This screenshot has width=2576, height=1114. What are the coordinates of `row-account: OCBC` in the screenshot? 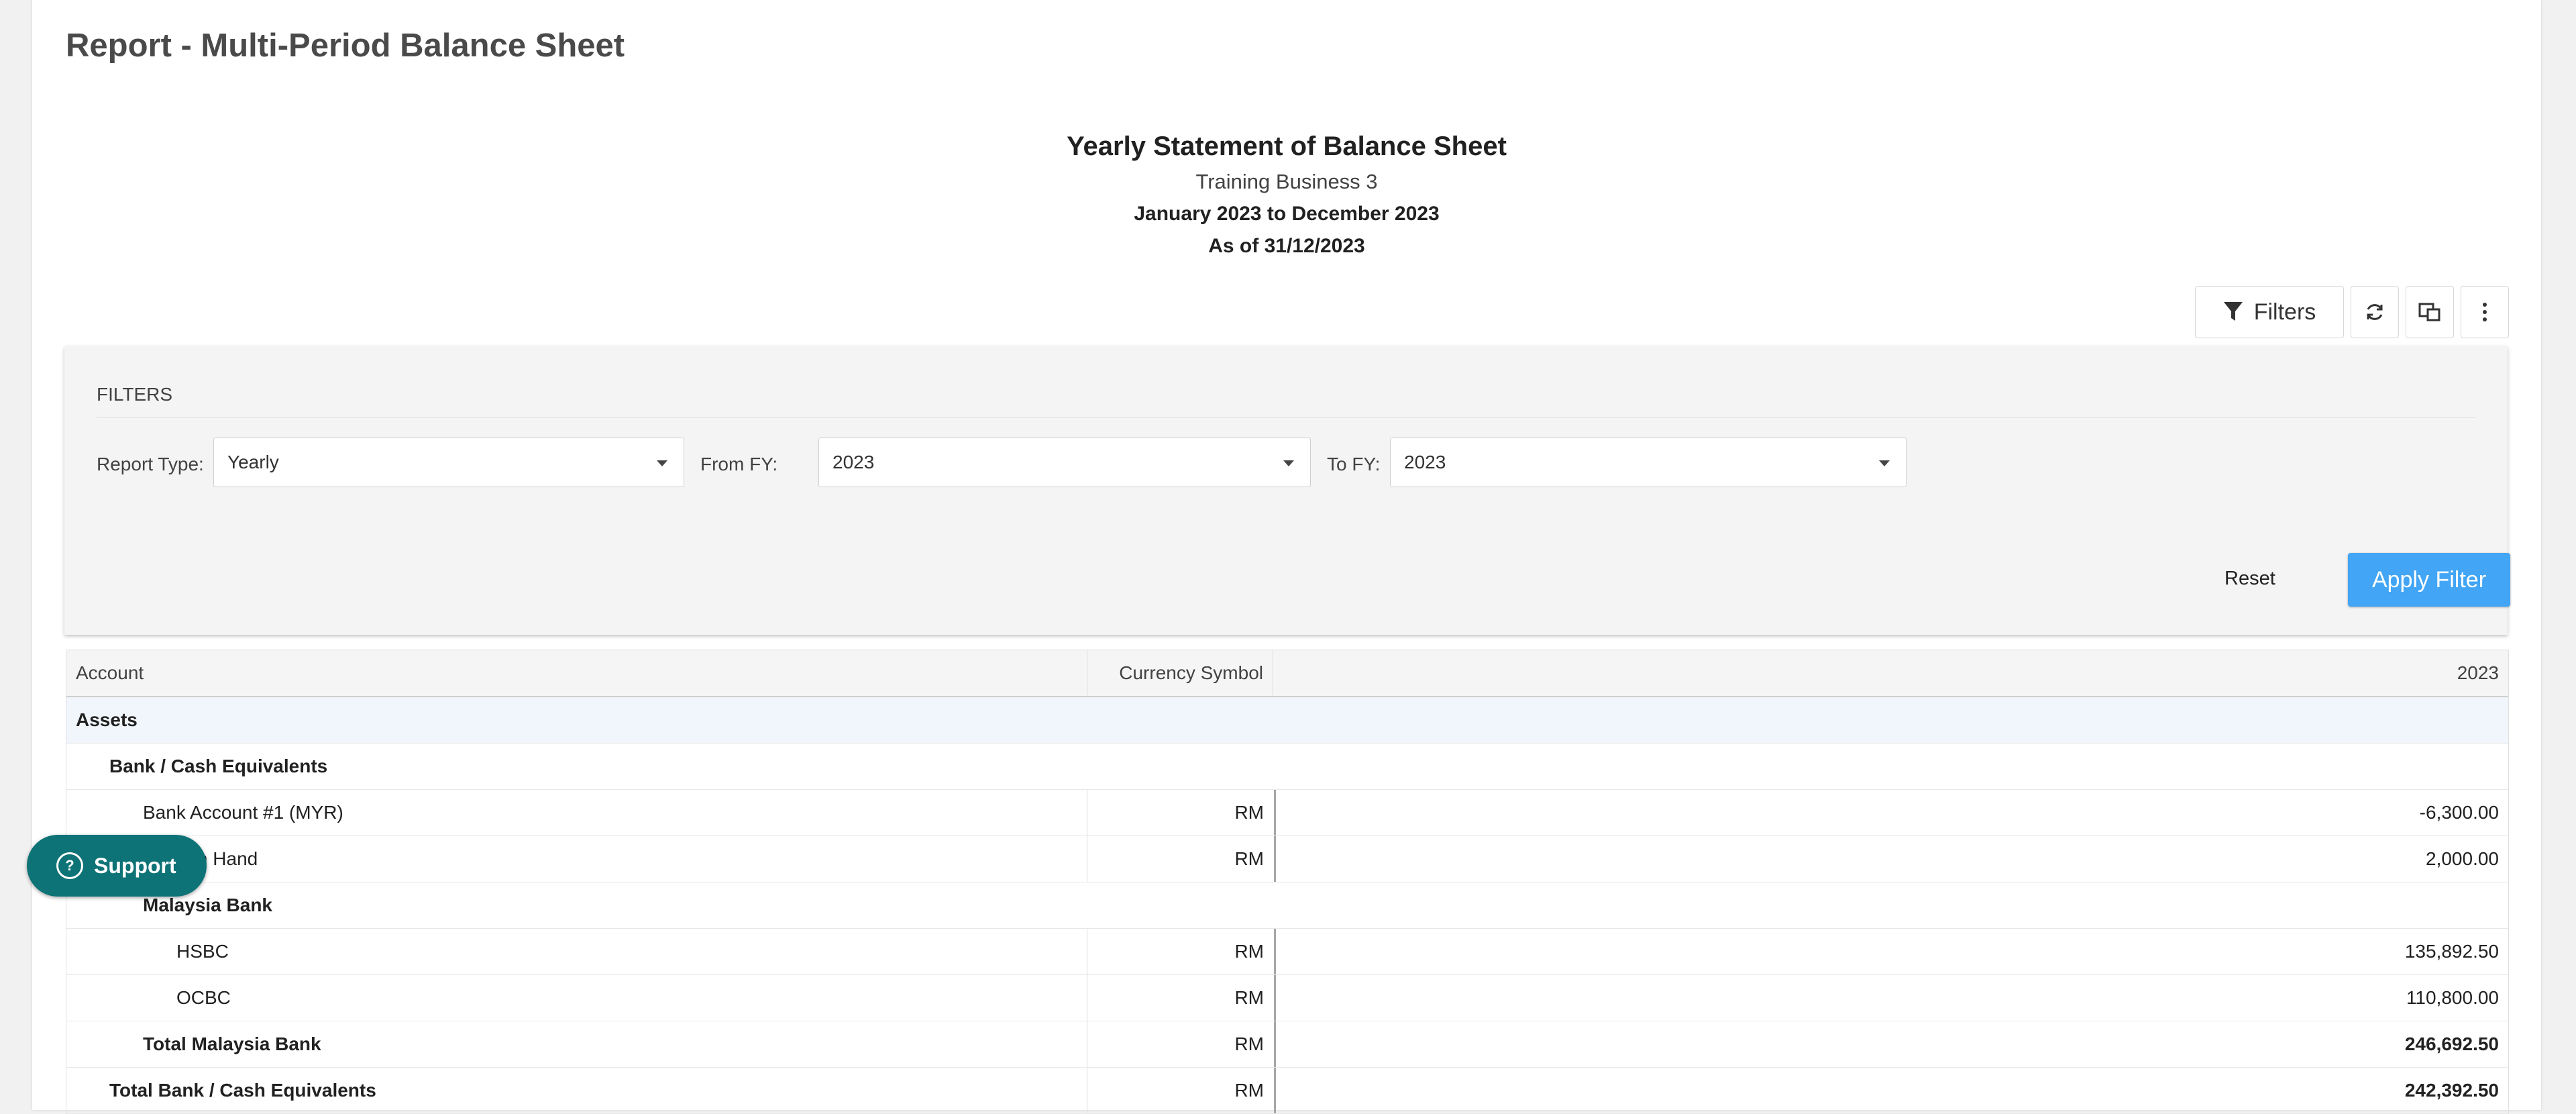 It's located at (203, 997).